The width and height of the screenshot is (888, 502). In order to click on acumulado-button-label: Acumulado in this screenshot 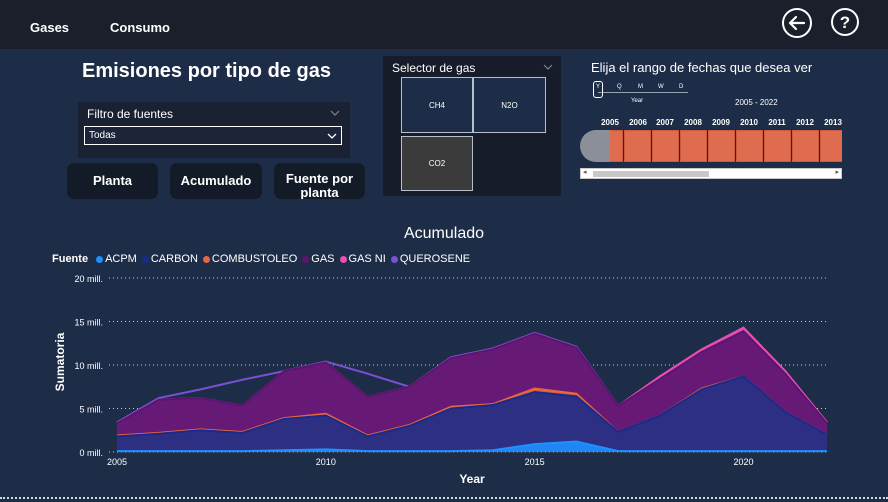, I will do `click(216, 180)`.